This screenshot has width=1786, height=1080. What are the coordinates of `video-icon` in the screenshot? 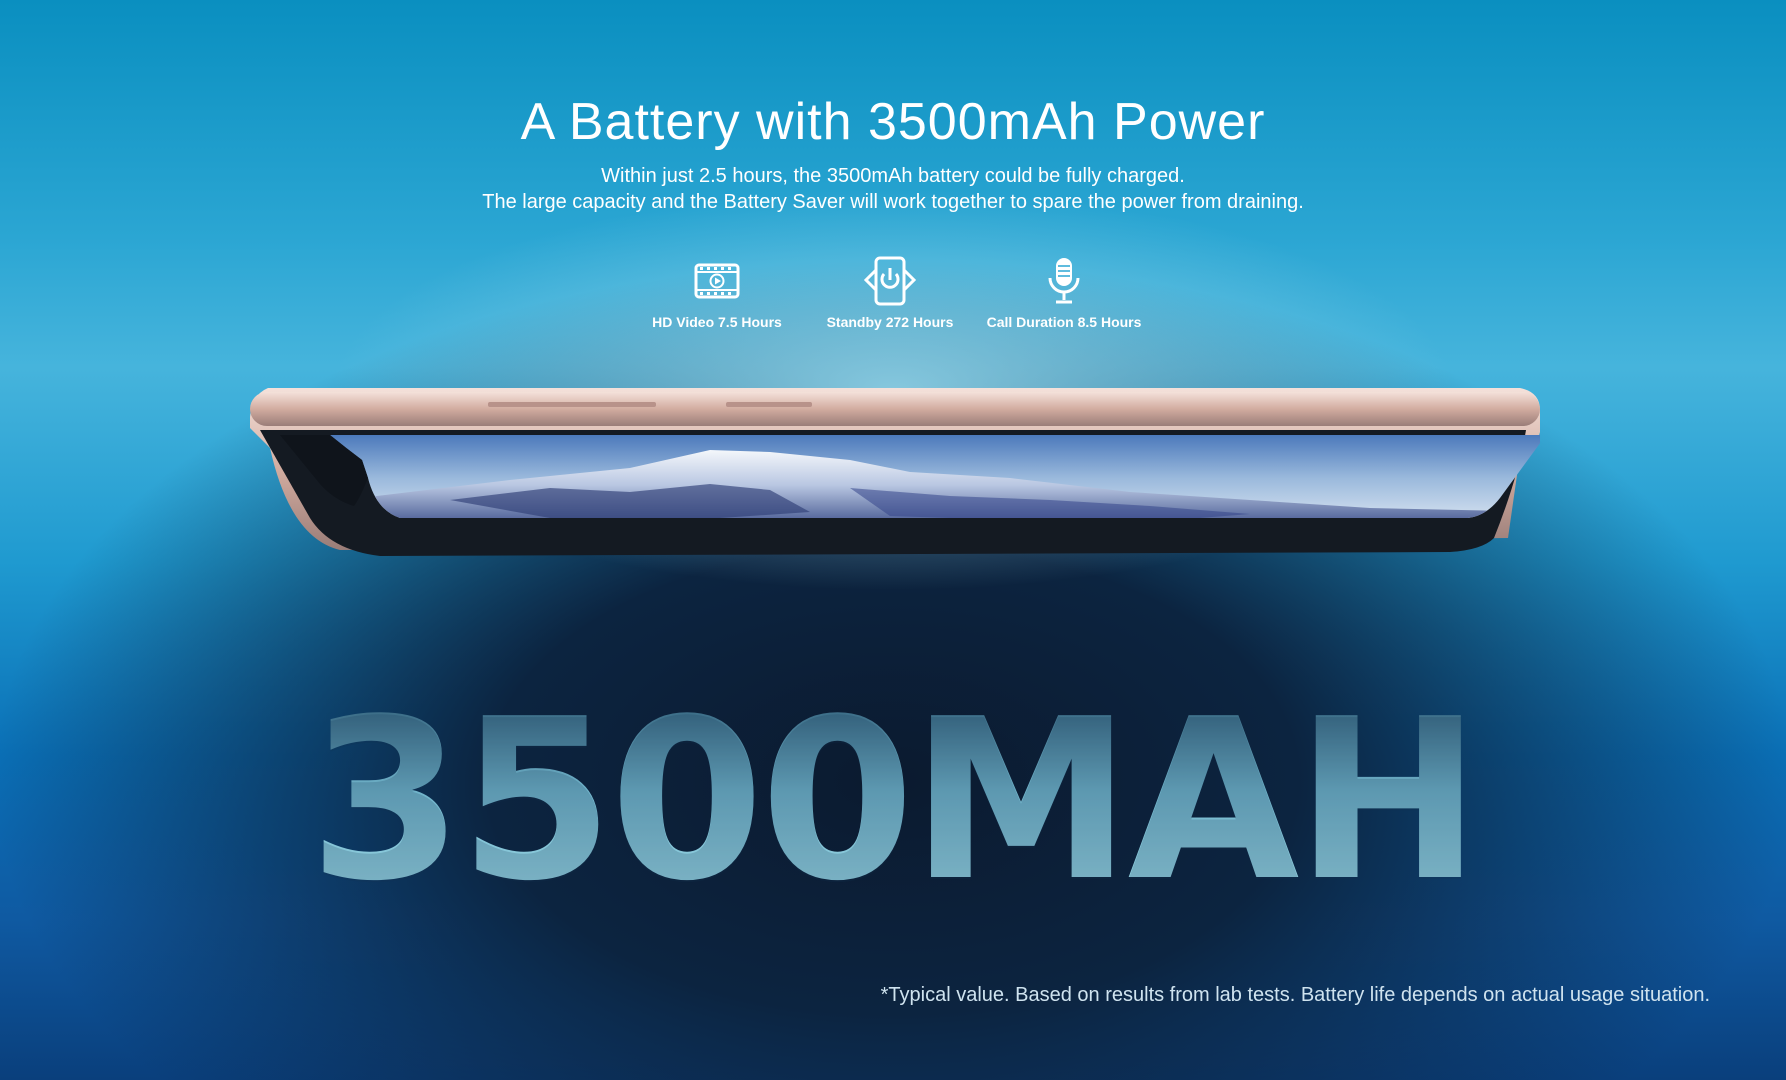 It's located at (717, 281).